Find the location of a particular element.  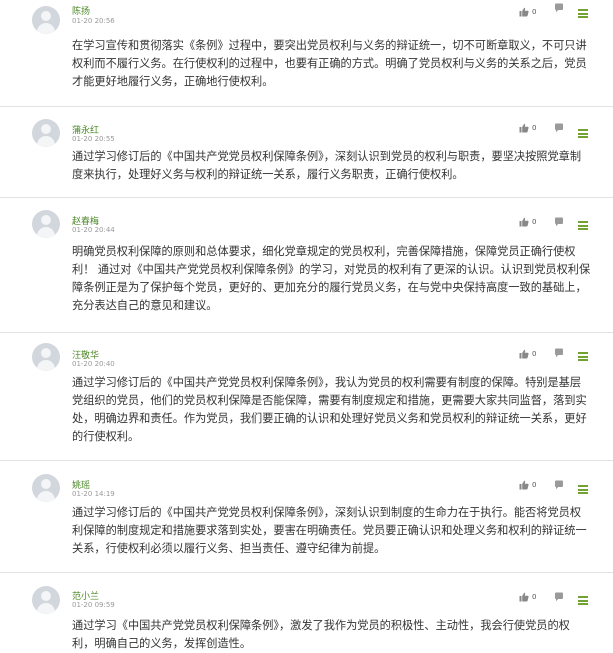

comment-time: 01-20 20:56 is located at coordinates (93, 21).